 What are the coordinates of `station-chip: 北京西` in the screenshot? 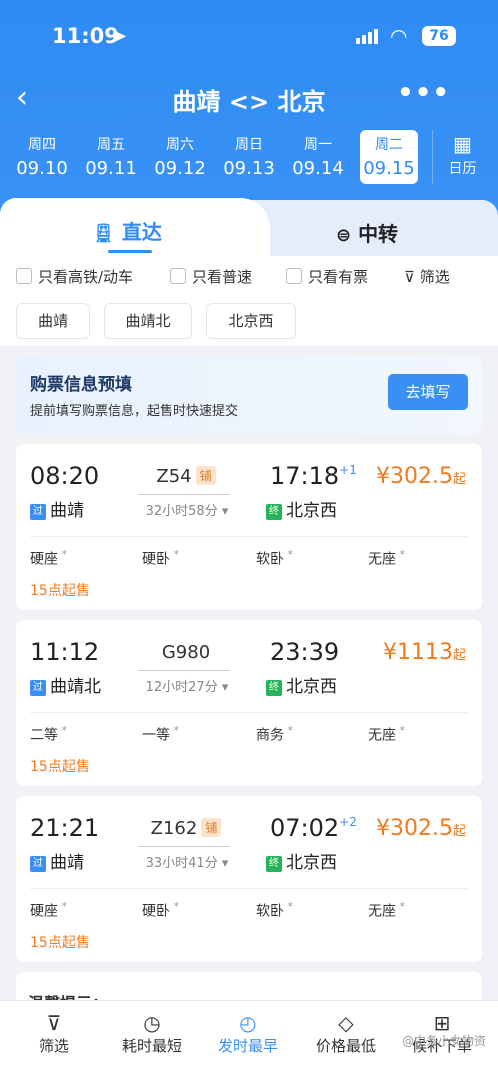 It's located at (251, 321).